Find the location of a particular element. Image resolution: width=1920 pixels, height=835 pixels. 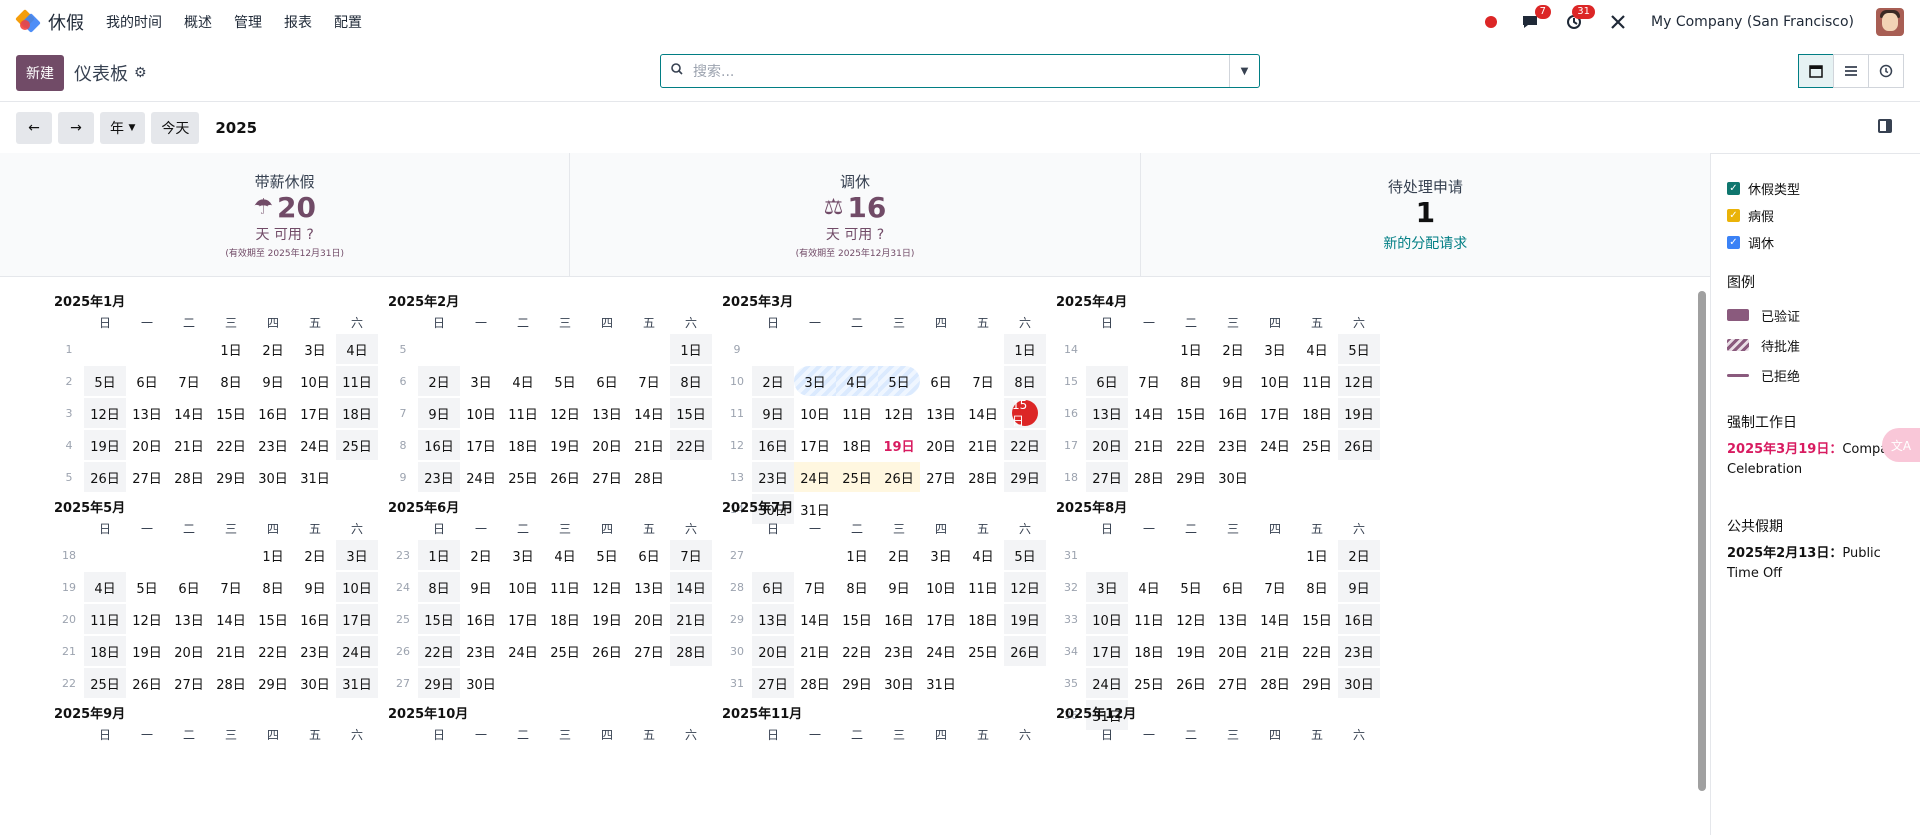

filter-time-off-type: ✓ 休假类型 is located at coordinates (1816, 188).